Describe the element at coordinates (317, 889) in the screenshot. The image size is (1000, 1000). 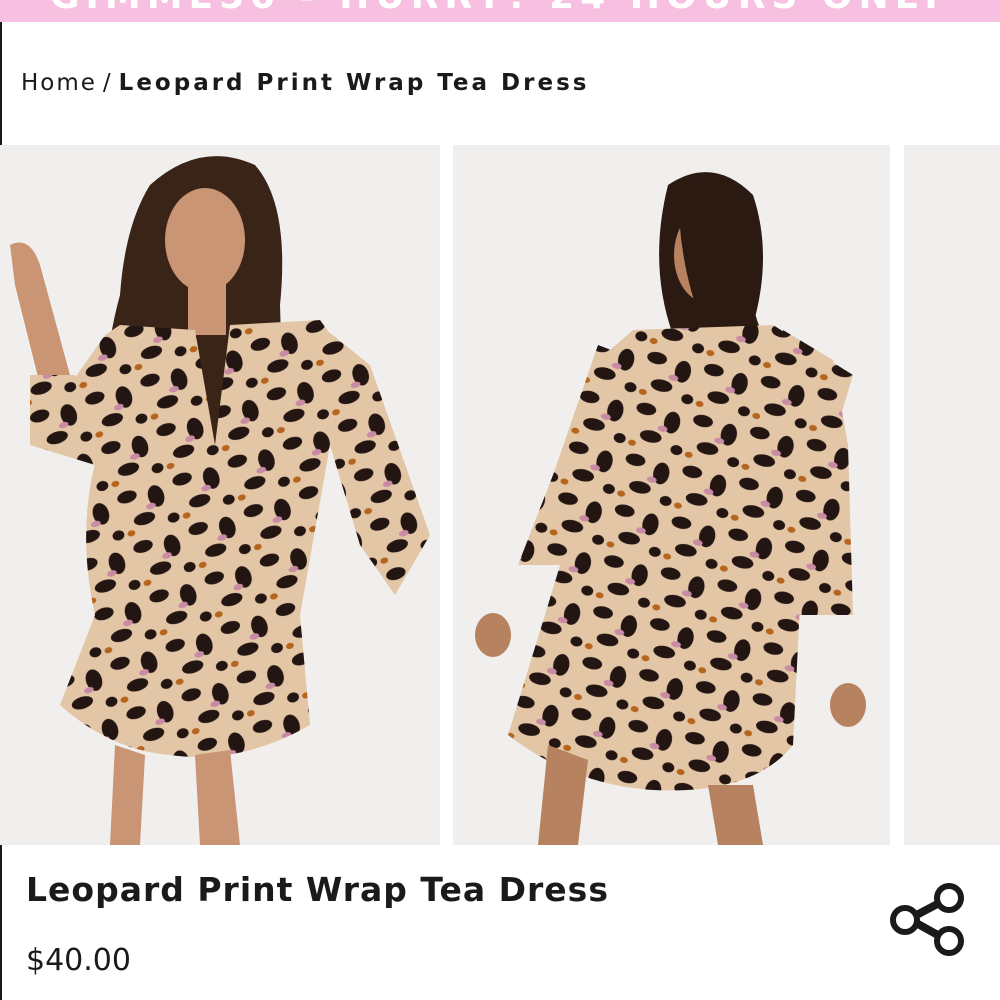
I see `product-title: Leopard Print Wrap Tea Dress` at that location.